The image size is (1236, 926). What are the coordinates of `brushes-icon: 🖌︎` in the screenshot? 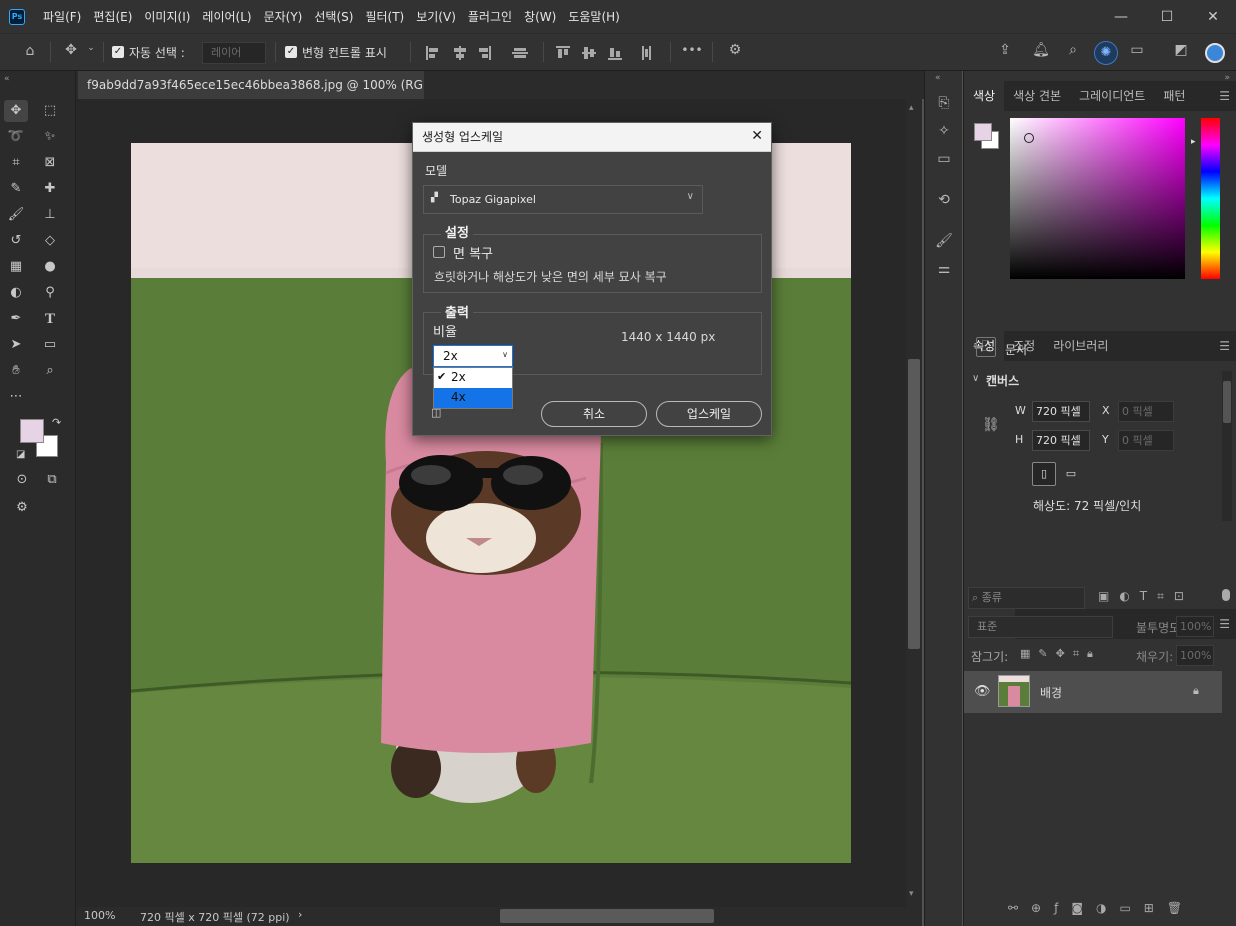 It's located at (944, 241).